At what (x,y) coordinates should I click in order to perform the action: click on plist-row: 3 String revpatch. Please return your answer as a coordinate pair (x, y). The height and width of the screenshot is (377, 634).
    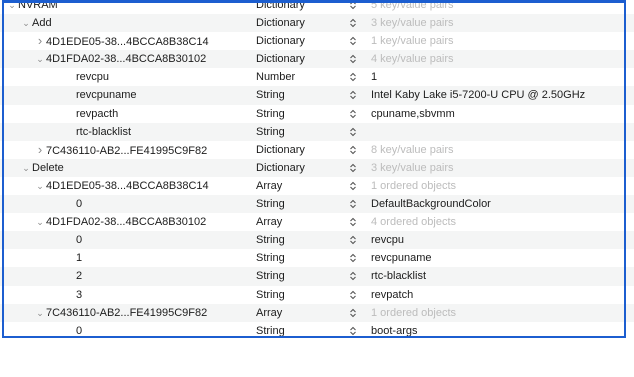
    Looking at the image, I should click on (317, 295).